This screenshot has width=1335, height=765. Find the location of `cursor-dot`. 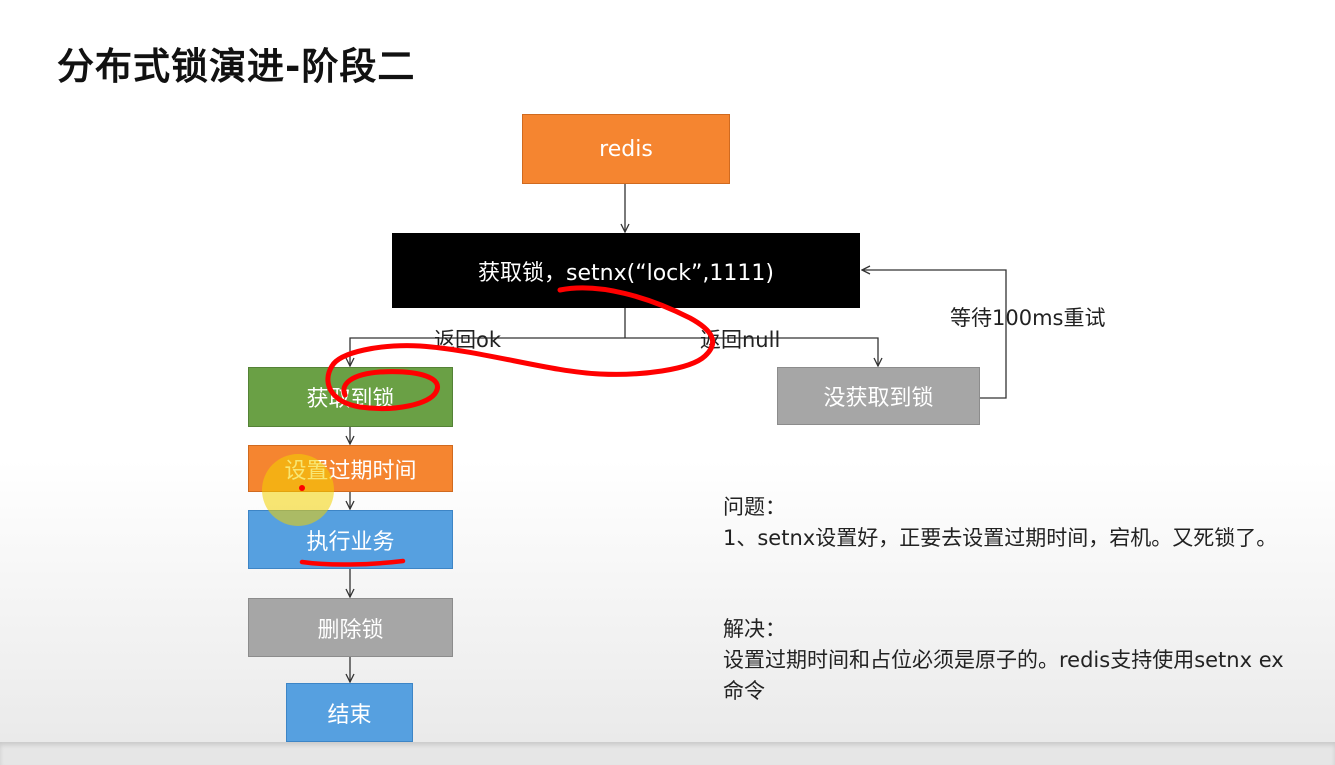

cursor-dot is located at coordinates (302, 488).